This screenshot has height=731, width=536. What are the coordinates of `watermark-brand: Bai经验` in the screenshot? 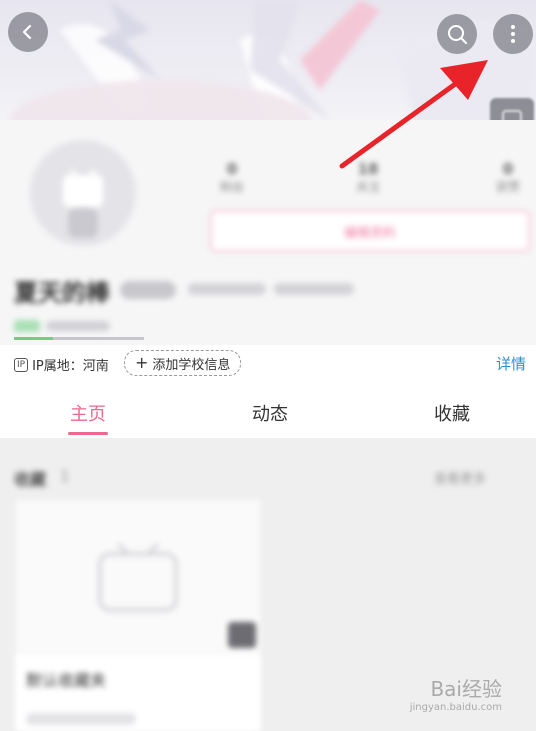 It's located at (466, 689).